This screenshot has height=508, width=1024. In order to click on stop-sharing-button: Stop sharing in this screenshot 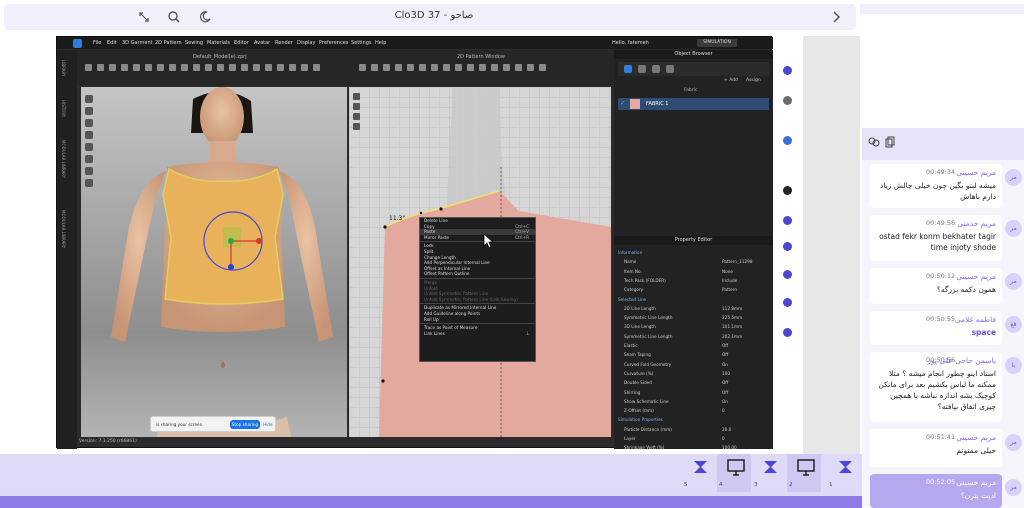, I will do `click(245, 424)`.